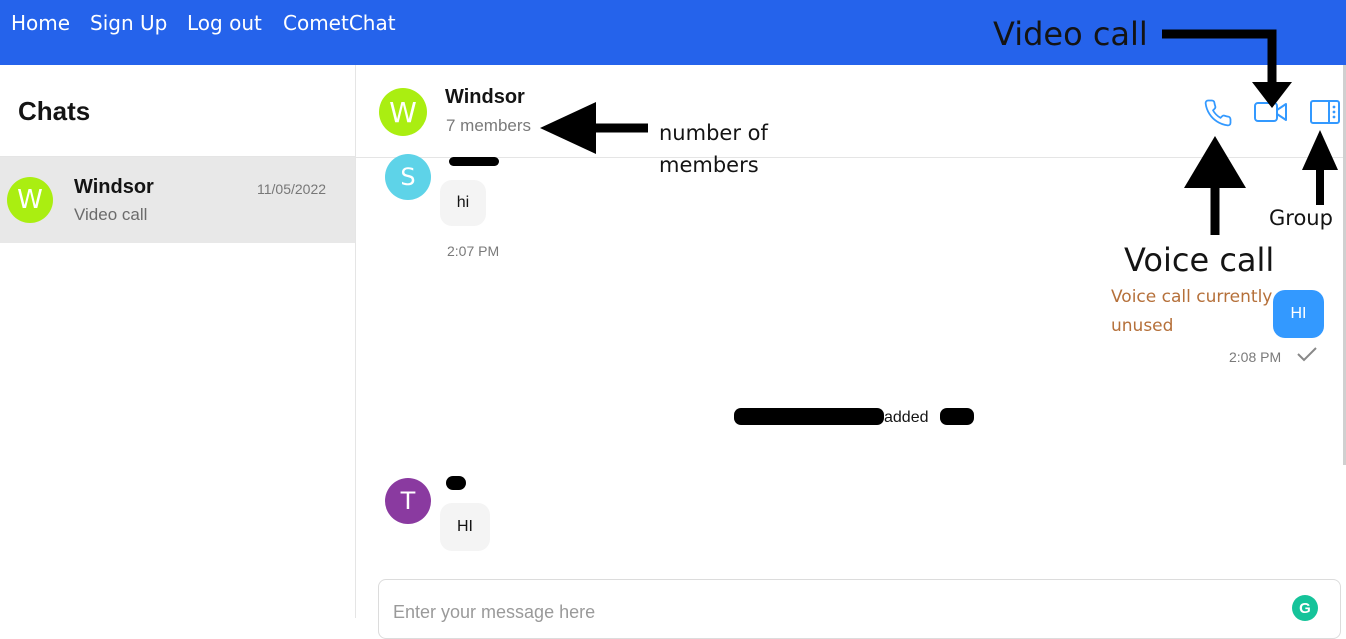 This screenshot has width=1346, height=639. Describe the element at coordinates (40, 23) in the screenshot. I see `nav-home-link: Home` at that location.